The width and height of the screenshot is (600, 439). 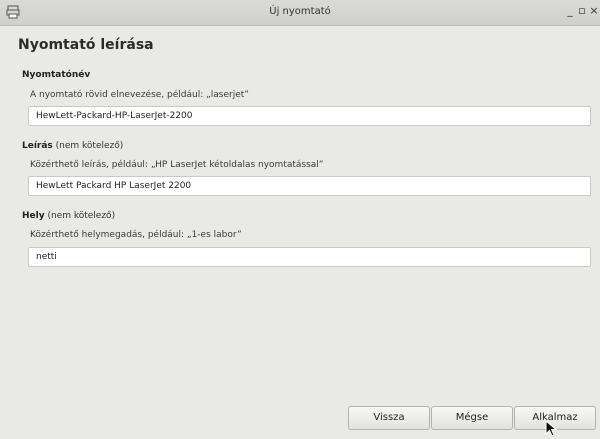 I want to click on printer-name-label: Nyomtatónév, so click(x=56, y=75).